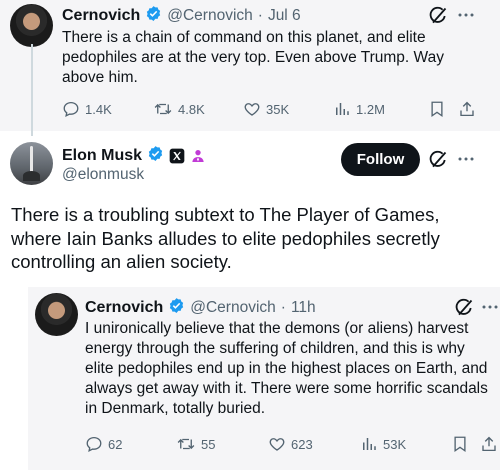  Describe the element at coordinates (370, 109) in the screenshot. I see `views-count: 1.2M` at that location.